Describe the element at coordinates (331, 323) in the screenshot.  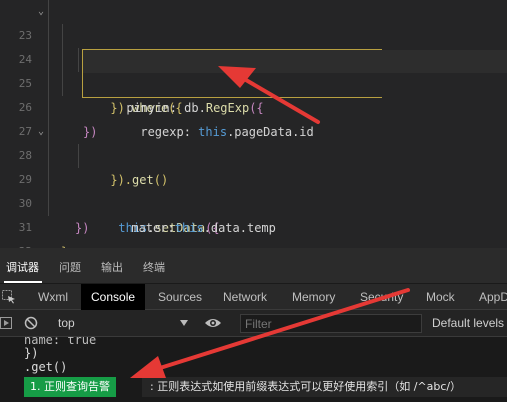
I see `filter-input` at that location.